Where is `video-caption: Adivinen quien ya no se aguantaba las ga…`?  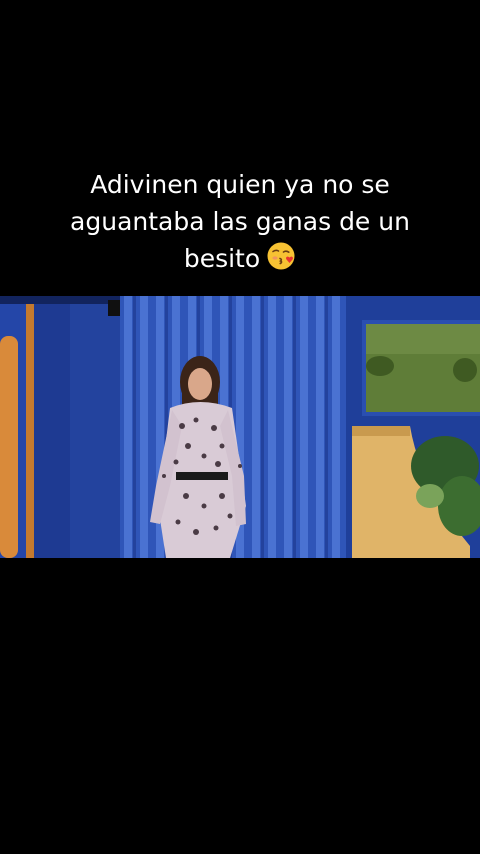 video-caption: Adivinen quien ya no se aguantaba las ga… is located at coordinates (240, 223).